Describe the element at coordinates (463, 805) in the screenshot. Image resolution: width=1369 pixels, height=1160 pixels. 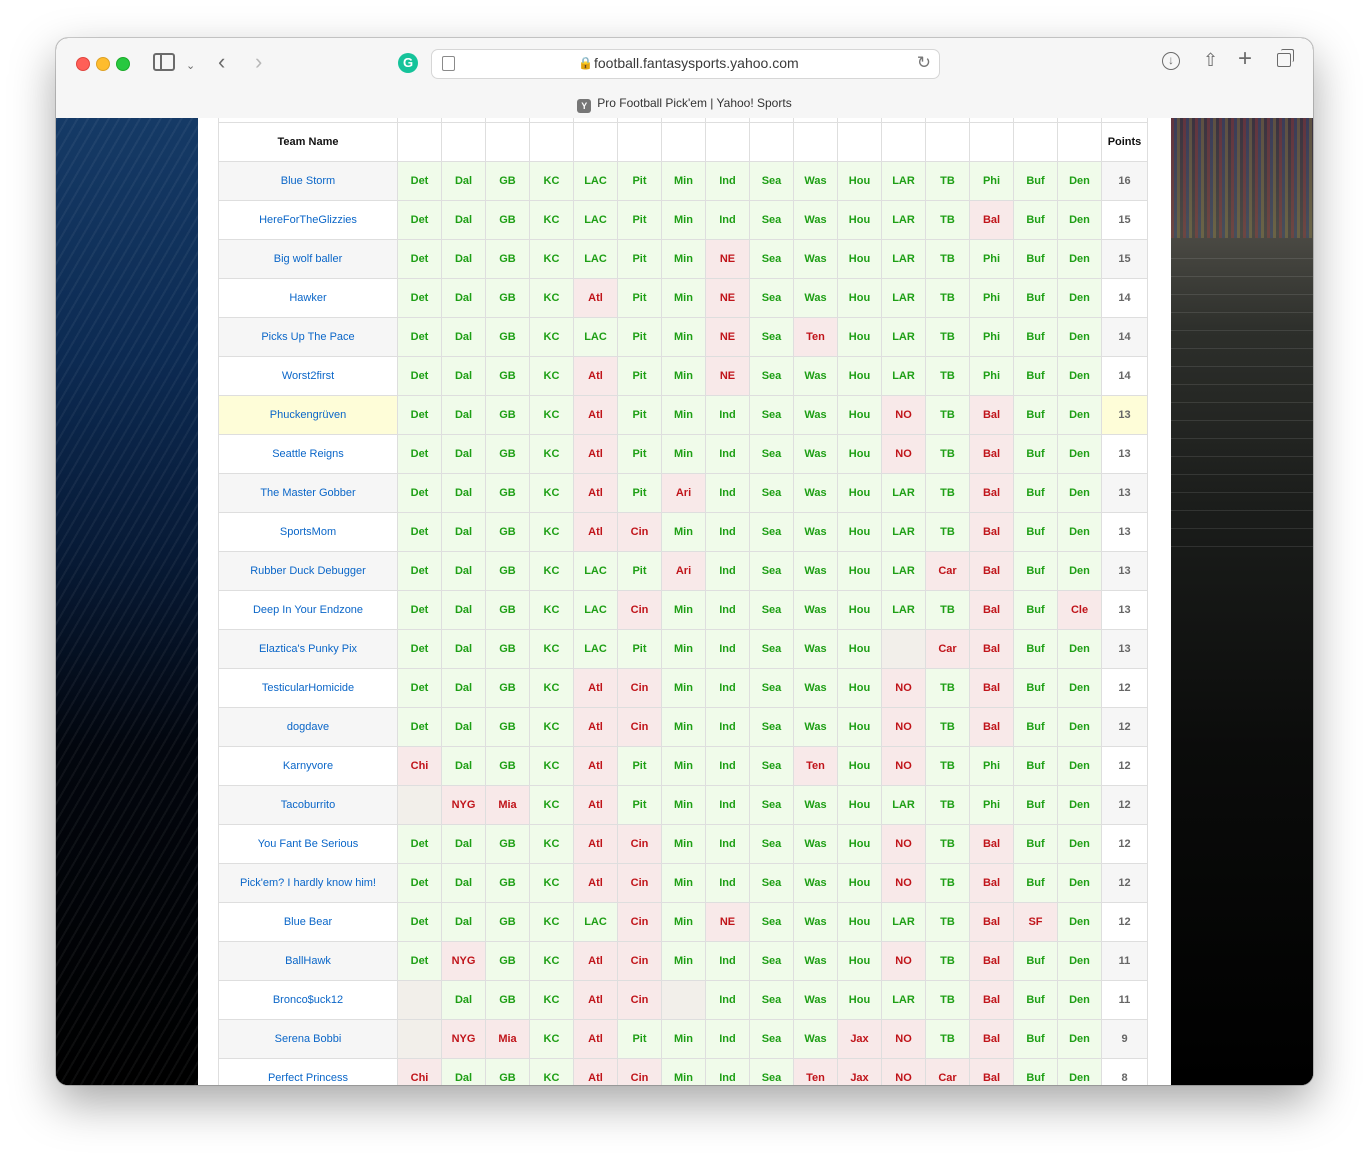
I see `pick-cell: NYG` at that location.